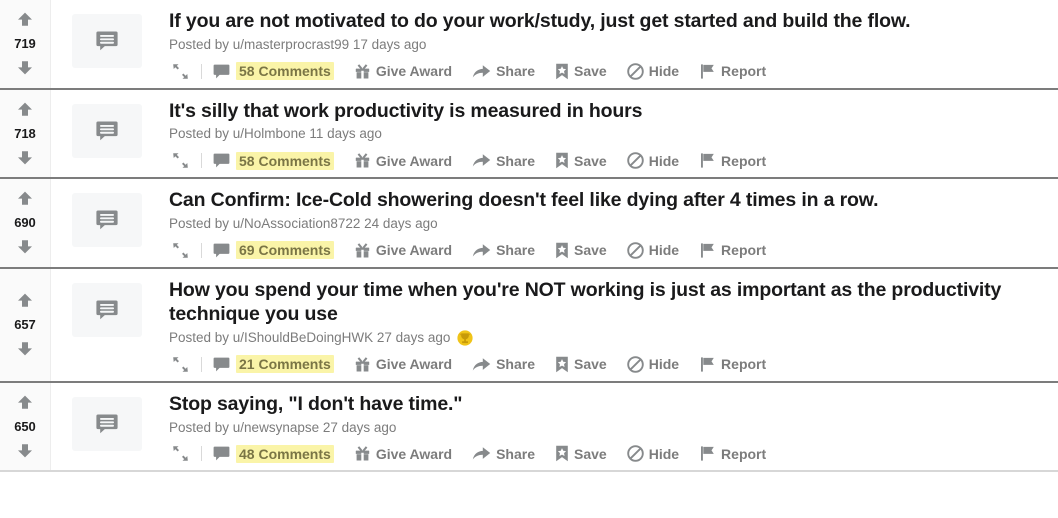 This screenshot has height=518, width=1058. Describe the element at coordinates (607, 404) in the screenshot. I see `post-title: Stop saying, "I don't have time."` at that location.